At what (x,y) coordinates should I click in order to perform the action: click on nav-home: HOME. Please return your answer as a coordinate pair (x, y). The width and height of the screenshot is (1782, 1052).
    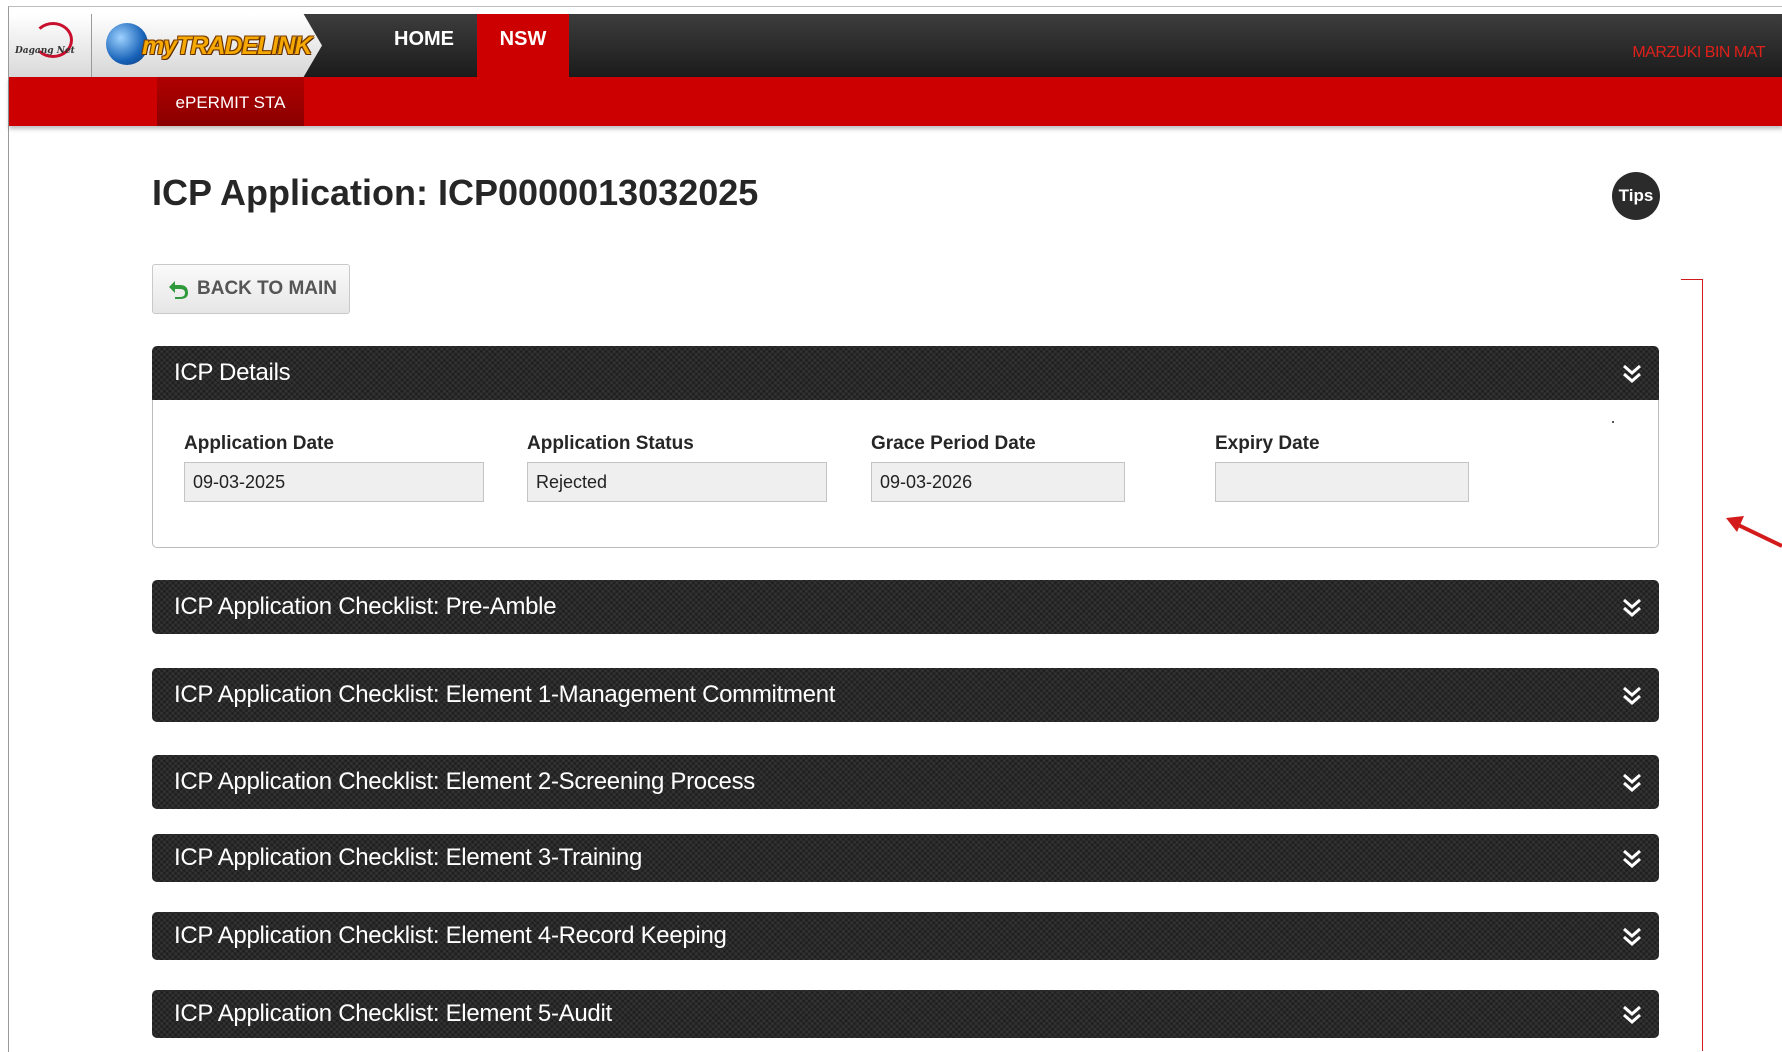
    Looking at the image, I should click on (424, 45).